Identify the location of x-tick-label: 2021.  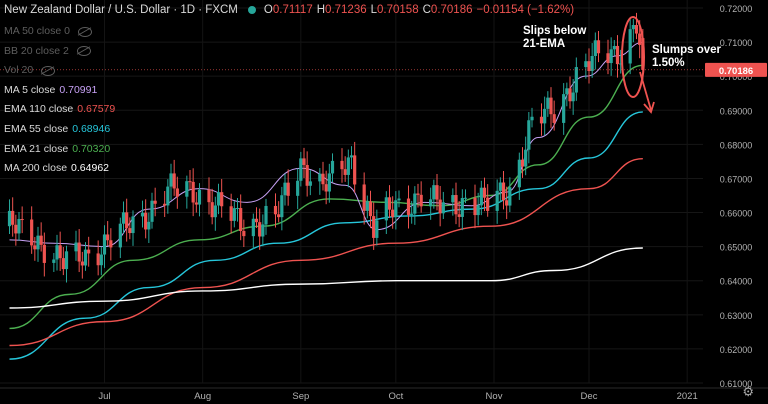
(687, 396).